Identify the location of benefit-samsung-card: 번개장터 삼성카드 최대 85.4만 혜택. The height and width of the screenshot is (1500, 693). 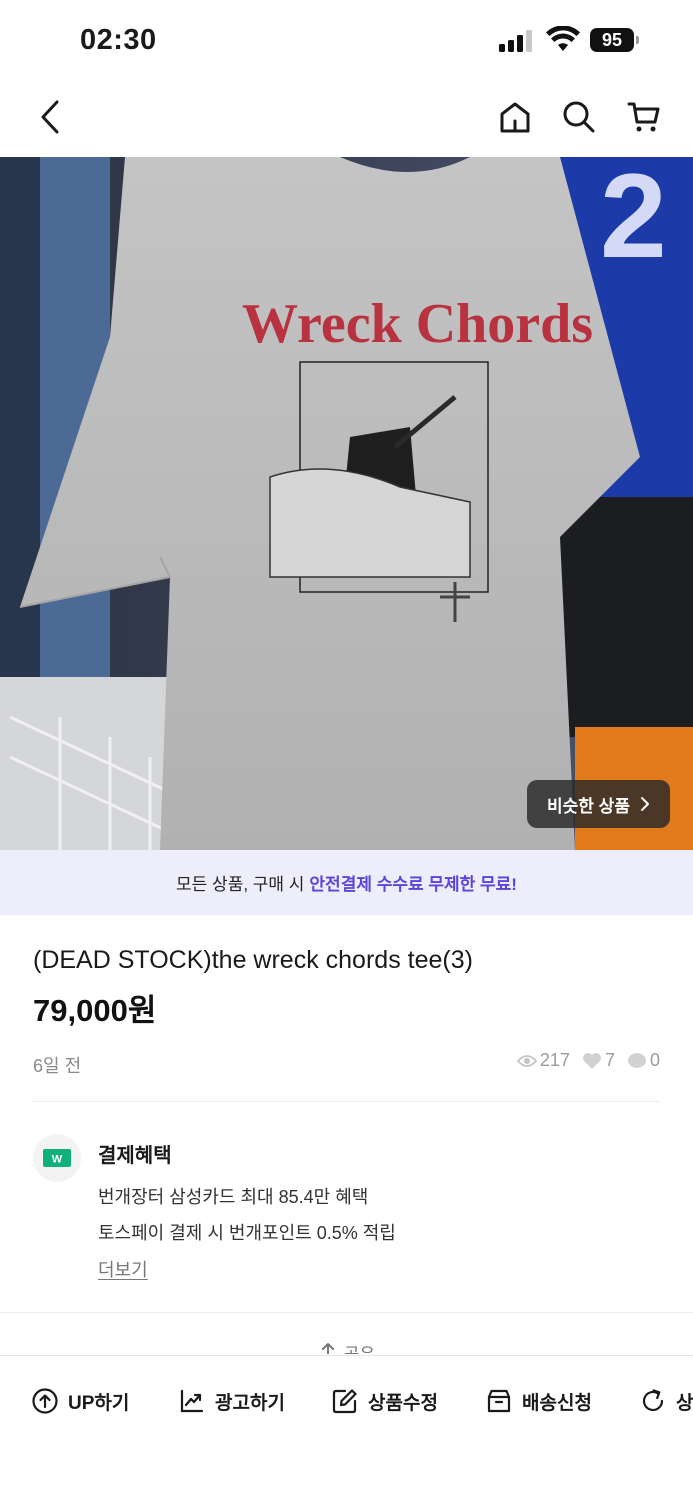
(233, 1197).